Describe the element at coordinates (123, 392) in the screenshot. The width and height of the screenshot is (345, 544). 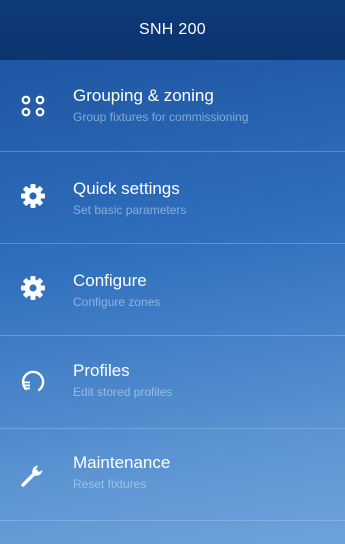
I see `menu-item-subtitle: Edit stored profiles` at that location.